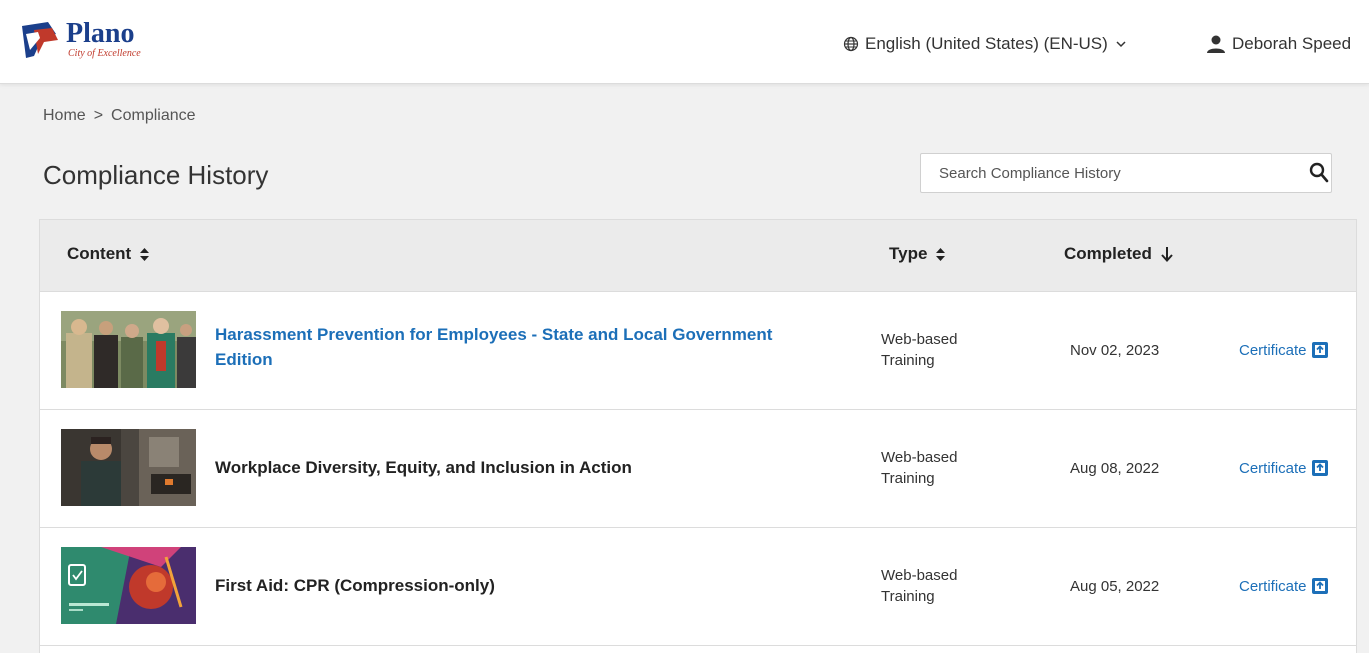 The height and width of the screenshot is (653, 1369). What do you see at coordinates (156, 175) in the screenshot?
I see `page-title: Compliance History` at bounding box center [156, 175].